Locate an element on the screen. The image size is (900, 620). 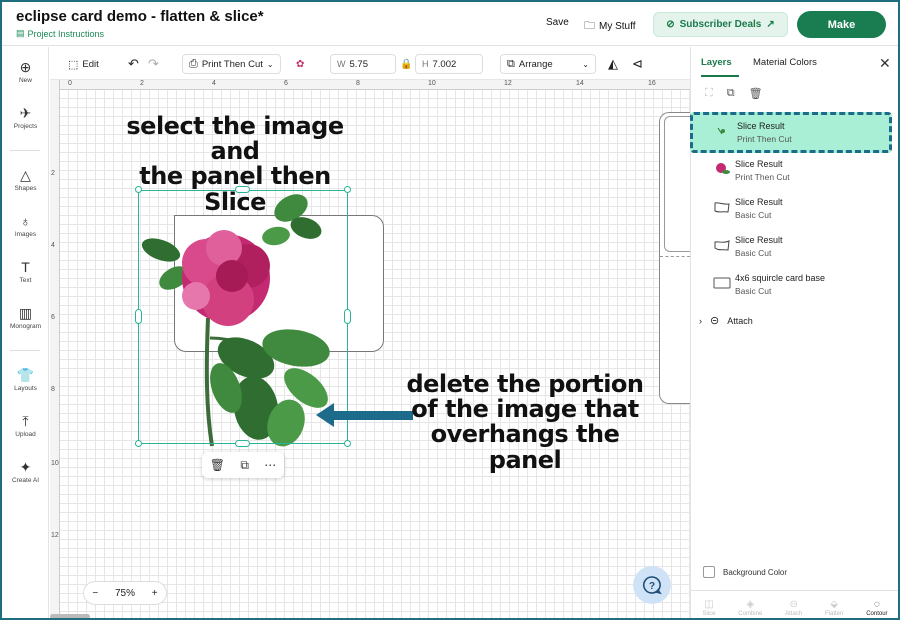
subscriber-deals-button: ⊘ Subscriber Deals ↗ is located at coordinates (720, 24).